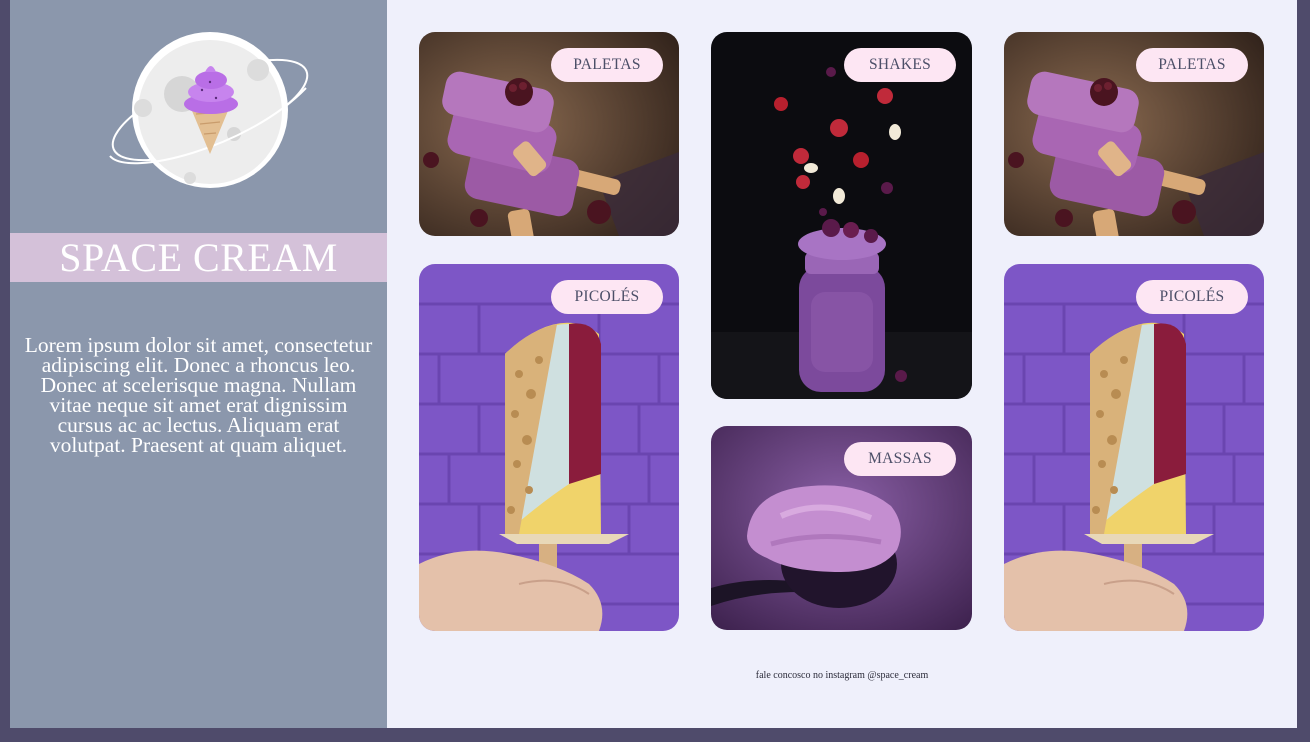 The width and height of the screenshot is (1310, 742). I want to click on berry-shake-jar-photo, so click(841, 215).